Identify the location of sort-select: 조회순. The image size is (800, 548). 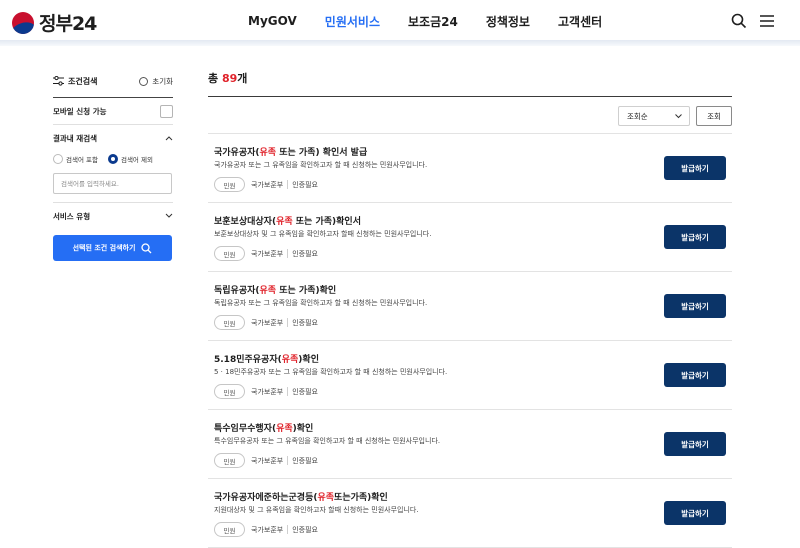
(654, 116).